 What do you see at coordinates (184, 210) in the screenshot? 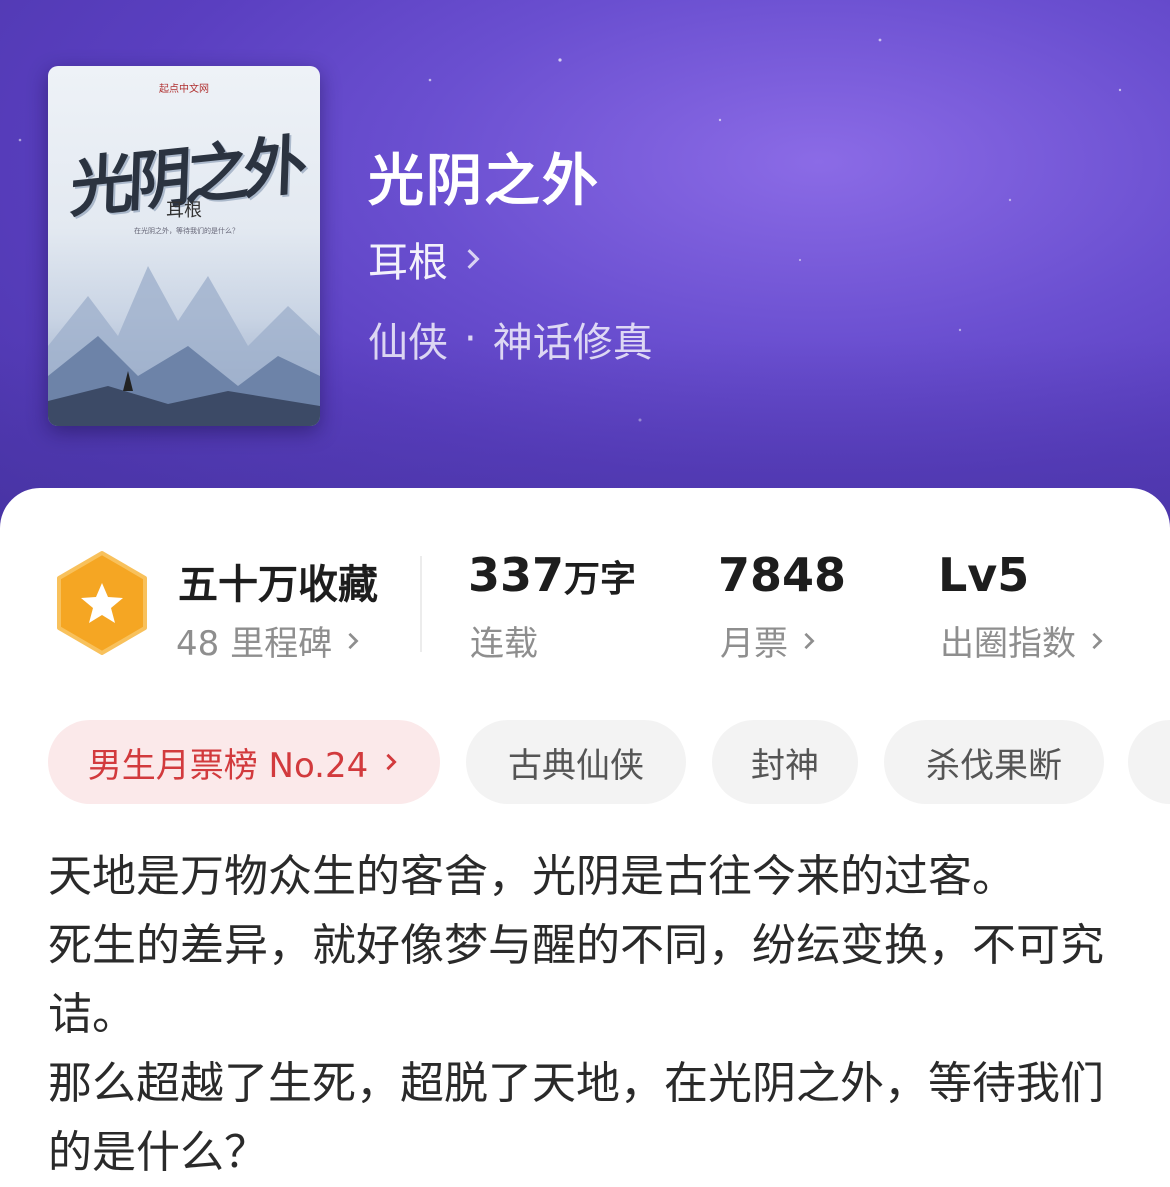
I see `cover-author: 耳根` at bounding box center [184, 210].